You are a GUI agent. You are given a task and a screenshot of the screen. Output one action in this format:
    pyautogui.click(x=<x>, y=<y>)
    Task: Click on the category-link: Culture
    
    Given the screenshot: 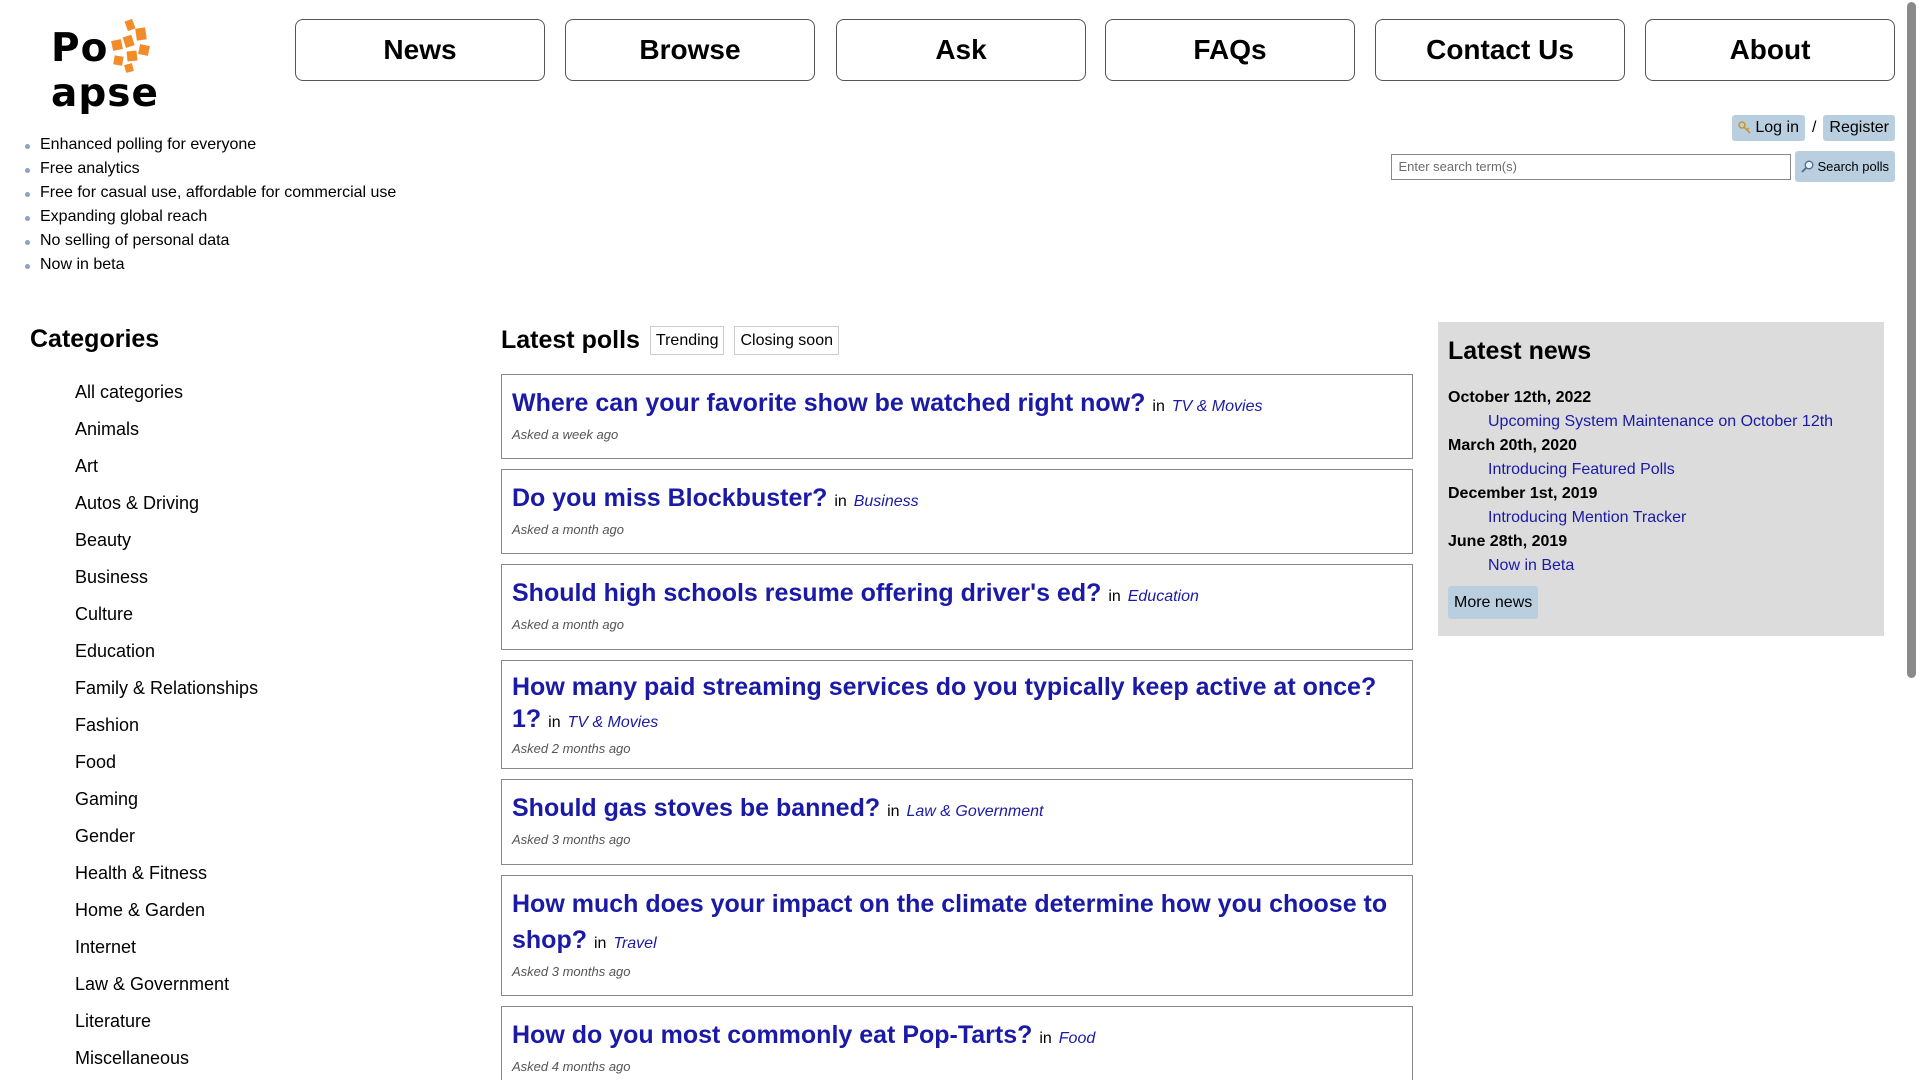 What is the action you would take?
    pyautogui.click(x=166, y=617)
    